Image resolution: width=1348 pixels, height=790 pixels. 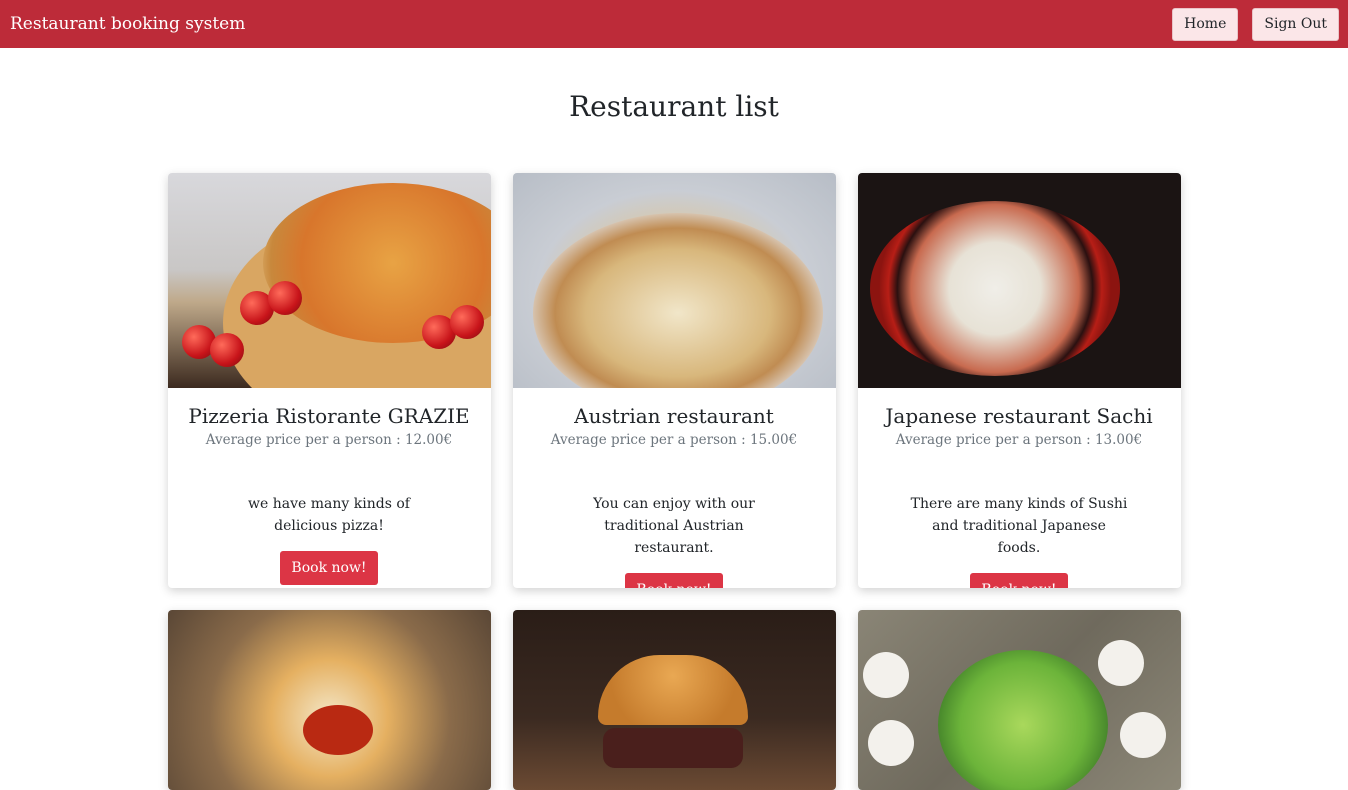 I want to click on bibimbap-image, so click(x=329, y=700).